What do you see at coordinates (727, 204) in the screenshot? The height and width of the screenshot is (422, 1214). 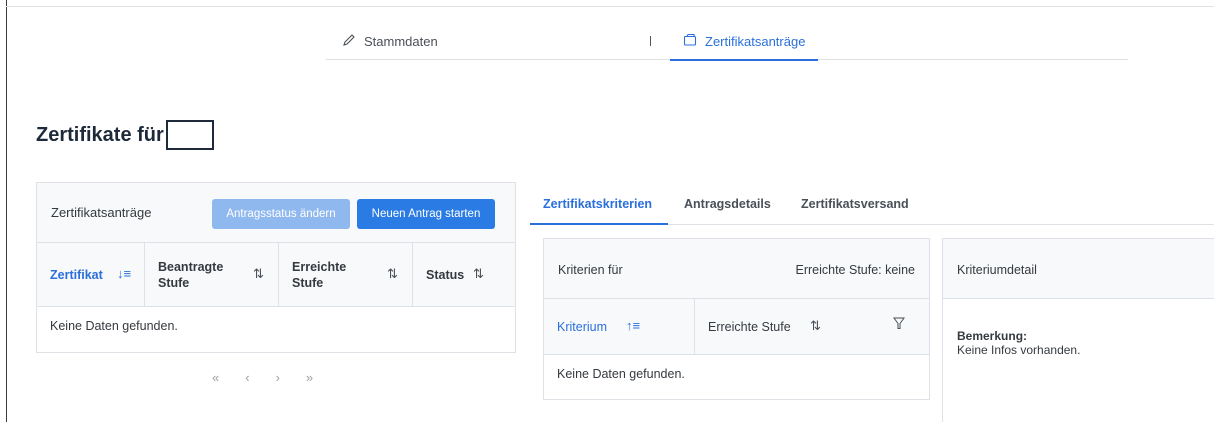 I see `tab-antragsdetails: Antragsdetails` at bounding box center [727, 204].